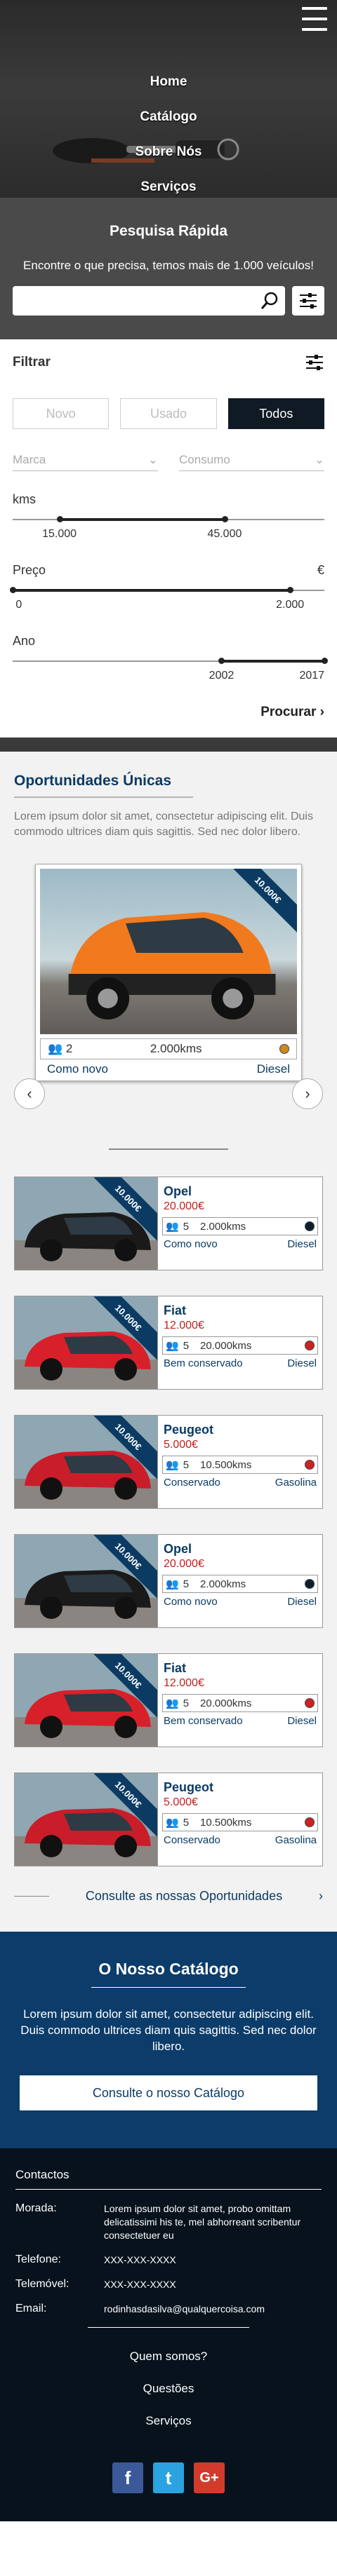 Image resolution: width=337 pixels, height=2576 pixels. I want to click on hero: Home Catálogo Sobre Nós Serviços, so click(168, 99).